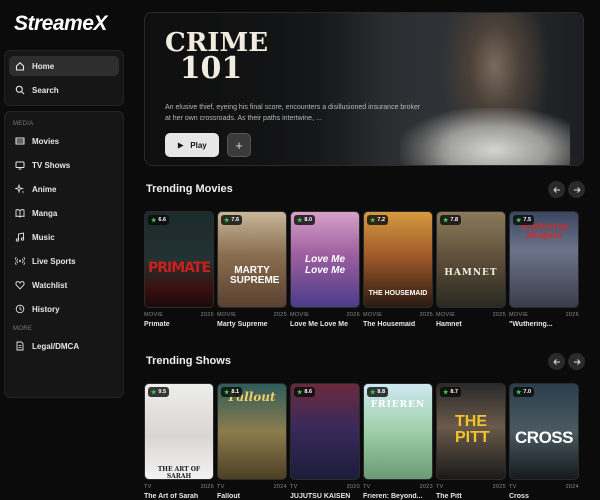  I want to click on card-meta: MOVIE 2026, so click(325, 315).